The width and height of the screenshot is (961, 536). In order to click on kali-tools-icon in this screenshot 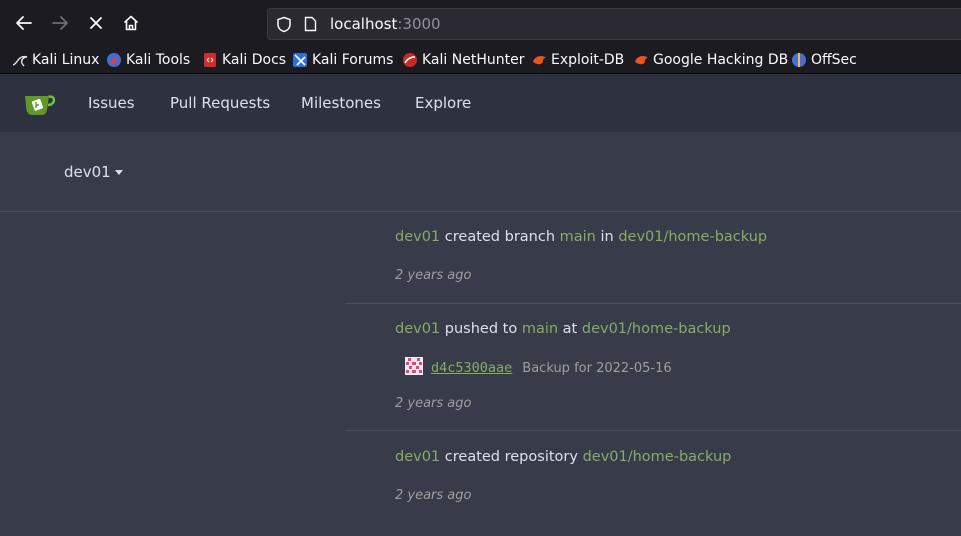, I will do `click(114, 60)`.